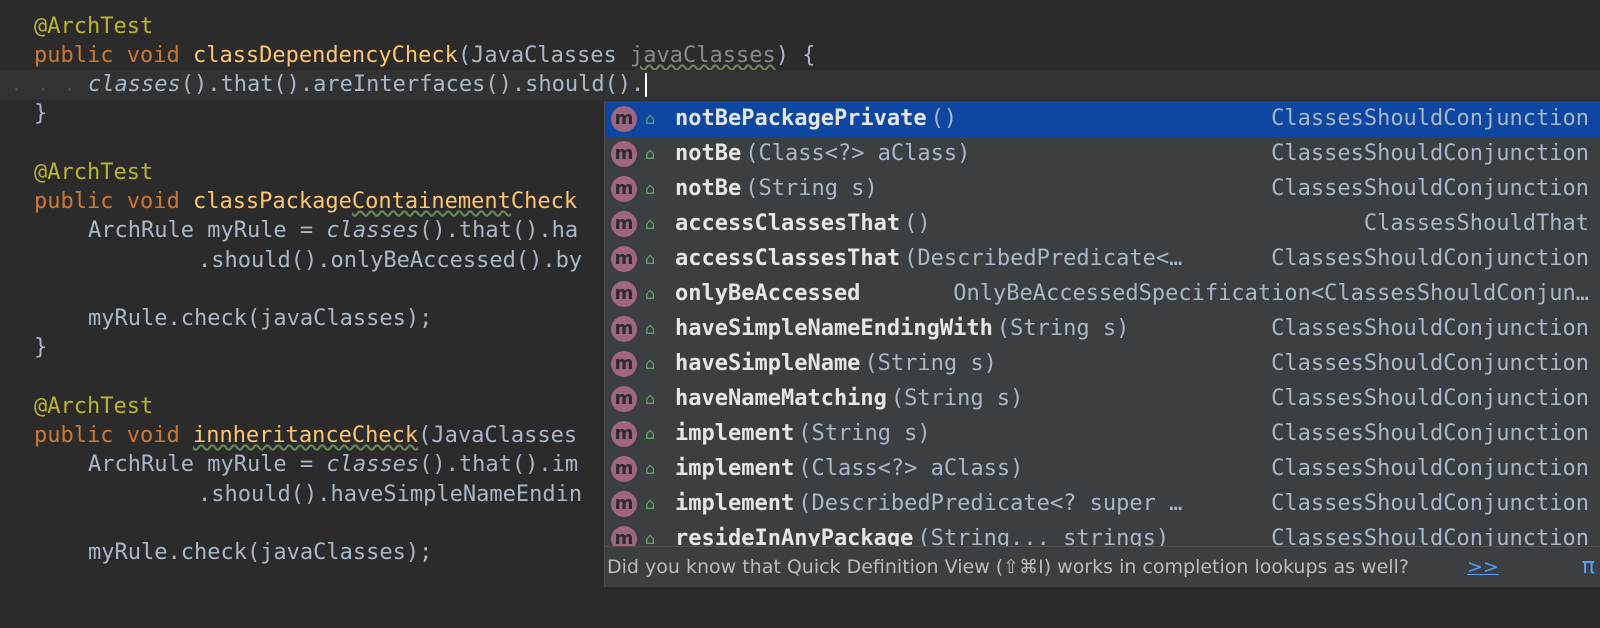  I want to click on completion-item-name: onlyBeAccessed, so click(769, 294).